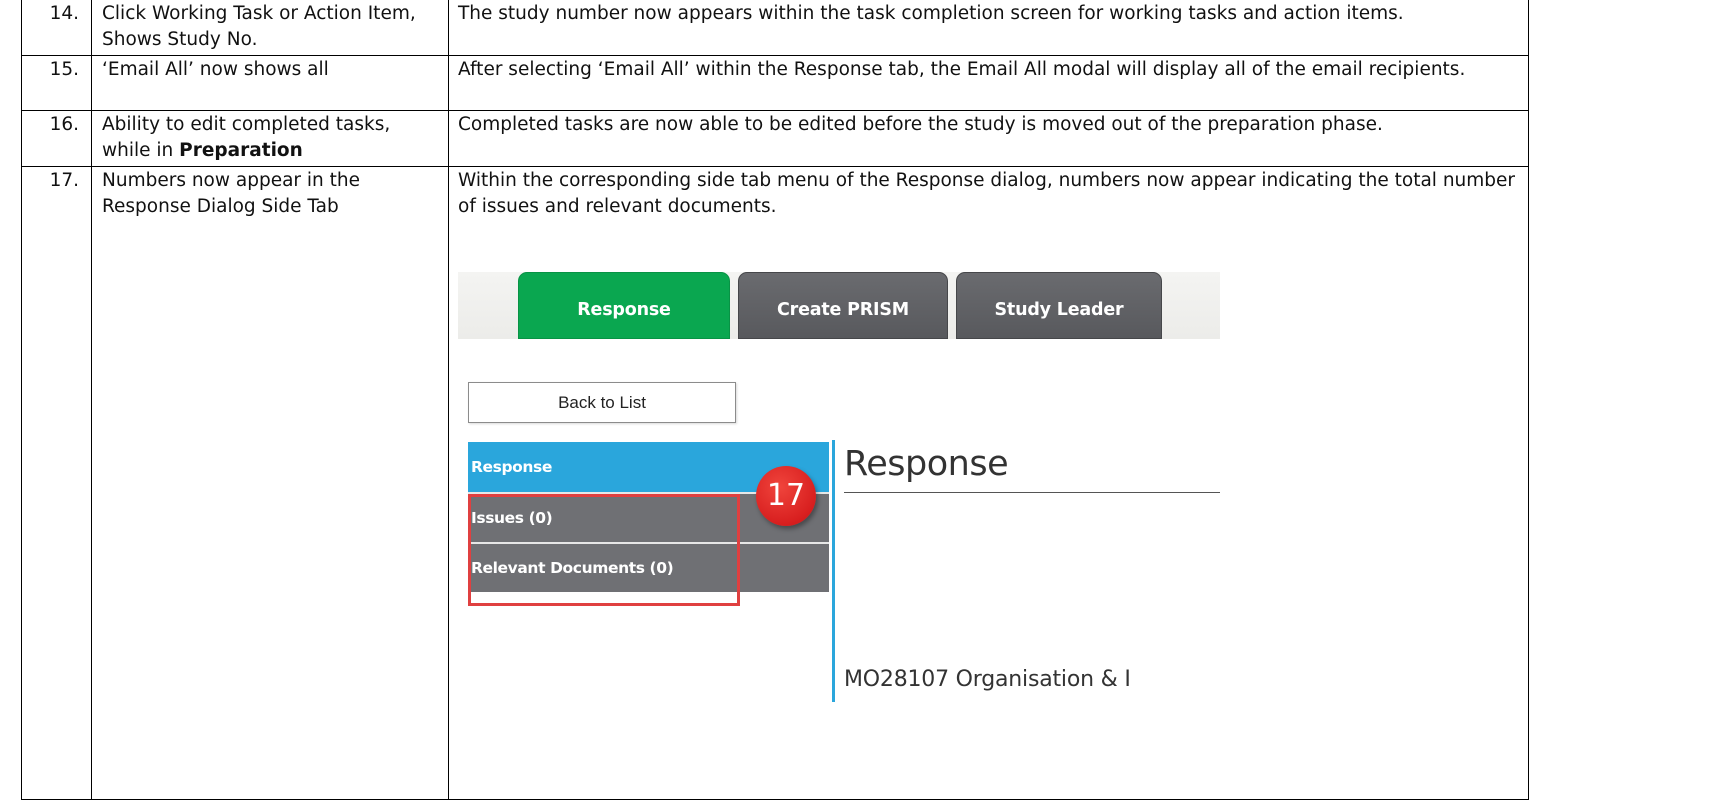 The image size is (1732, 800). I want to click on tab-bar: Response Create PRISM Study Leader, so click(839, 305).